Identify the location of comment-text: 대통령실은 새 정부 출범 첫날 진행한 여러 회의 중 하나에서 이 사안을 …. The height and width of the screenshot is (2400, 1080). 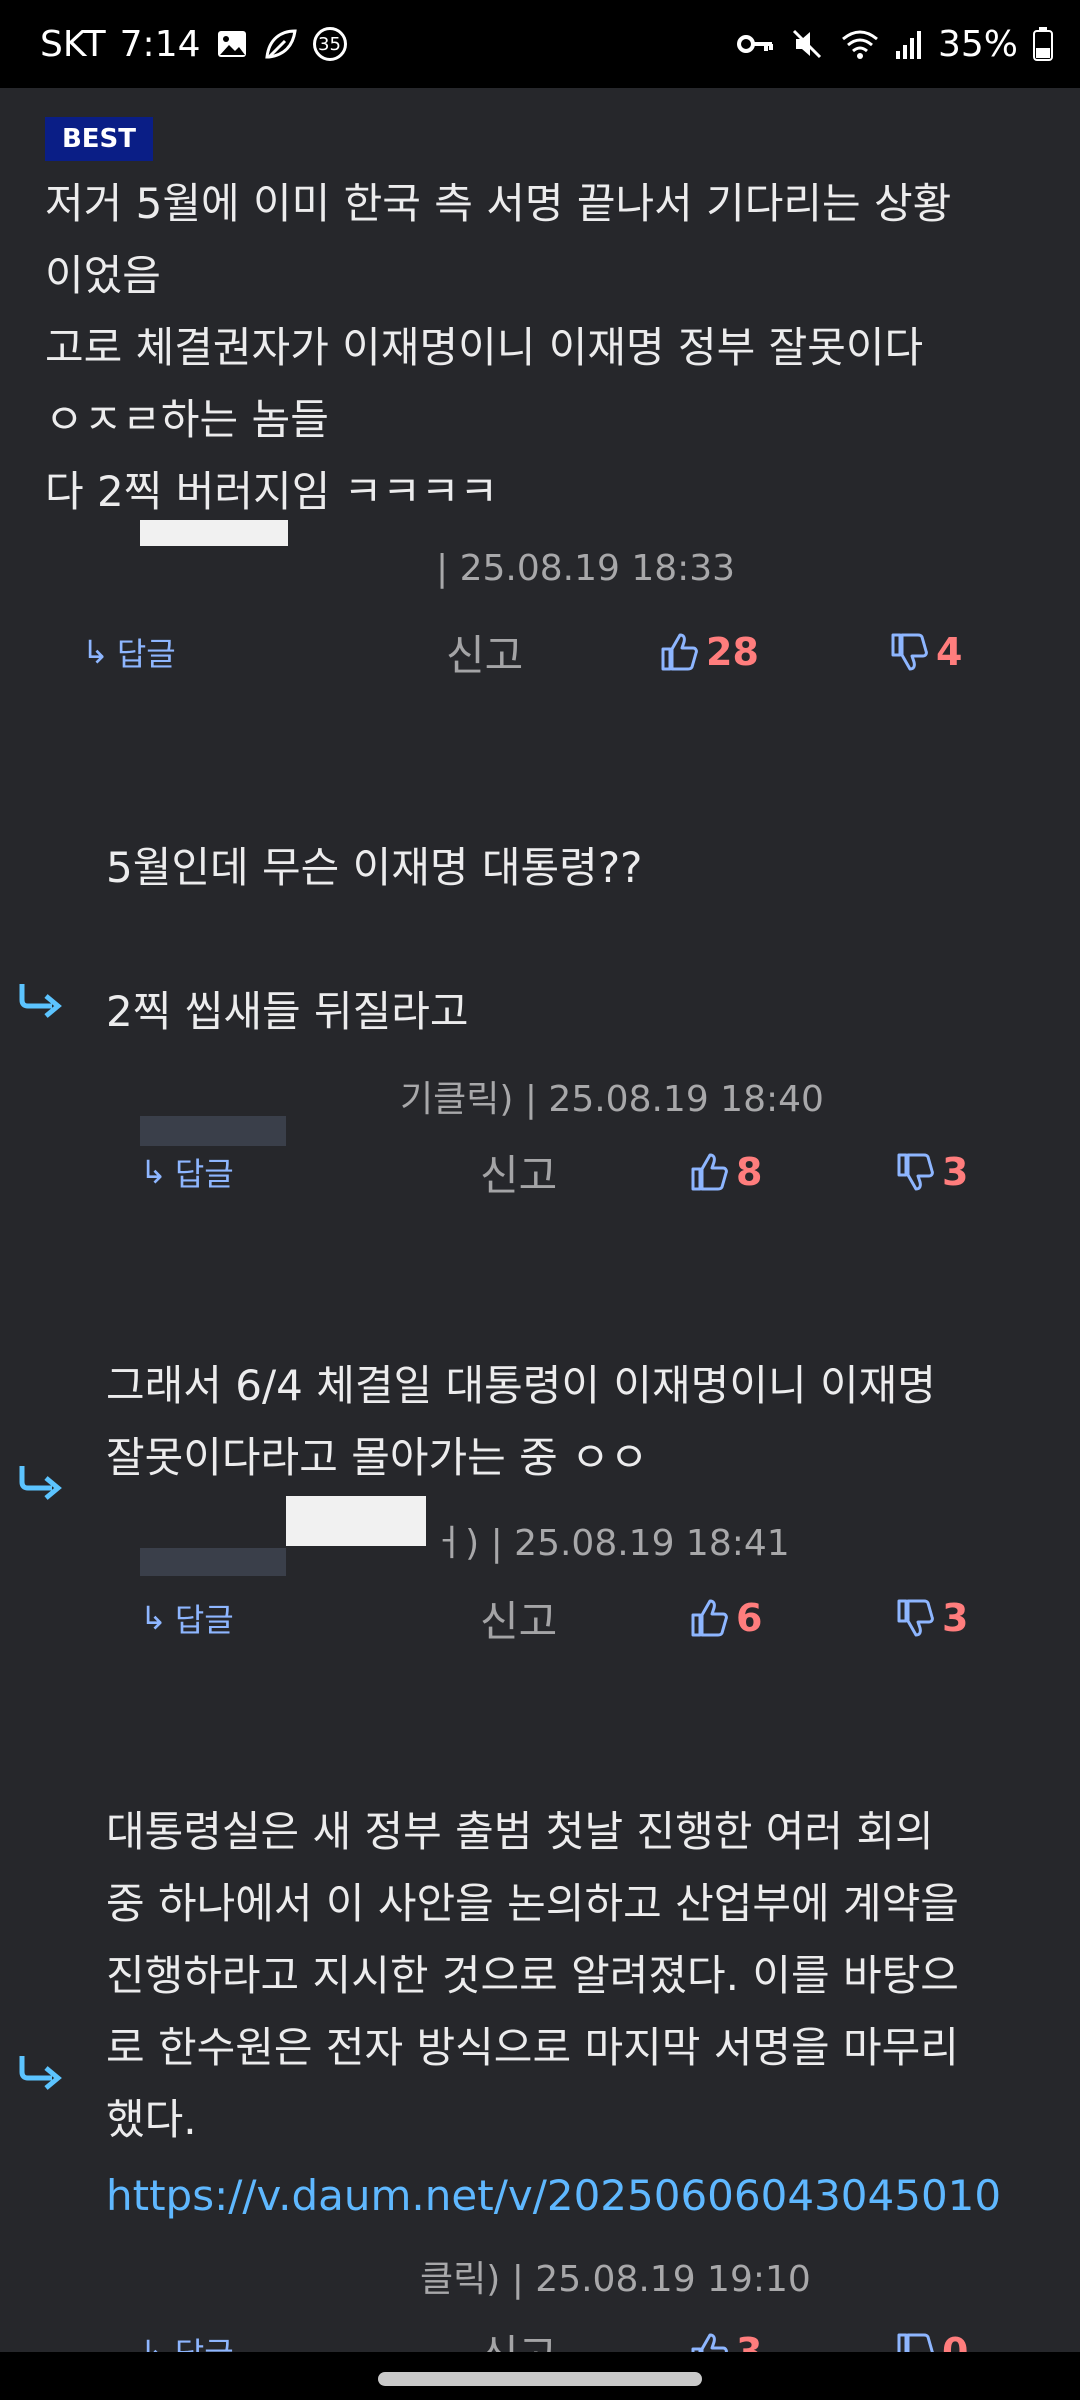
(532, 1975).